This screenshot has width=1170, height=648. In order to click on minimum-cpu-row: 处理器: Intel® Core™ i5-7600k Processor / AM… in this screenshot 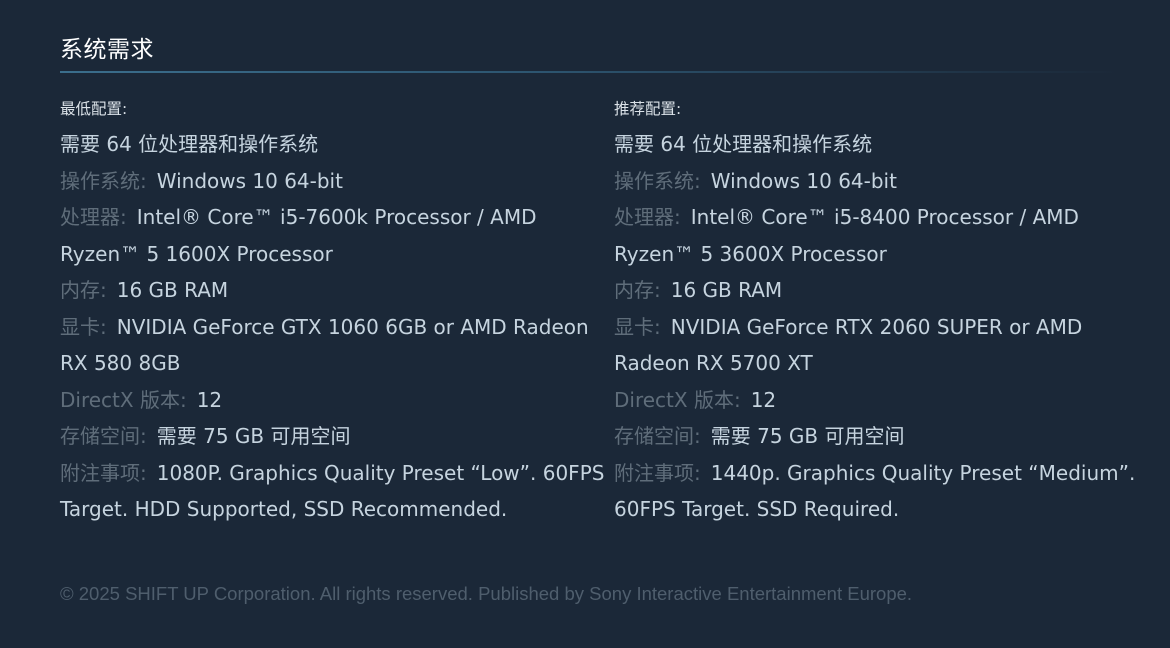, I will do `click(332, 235)`.